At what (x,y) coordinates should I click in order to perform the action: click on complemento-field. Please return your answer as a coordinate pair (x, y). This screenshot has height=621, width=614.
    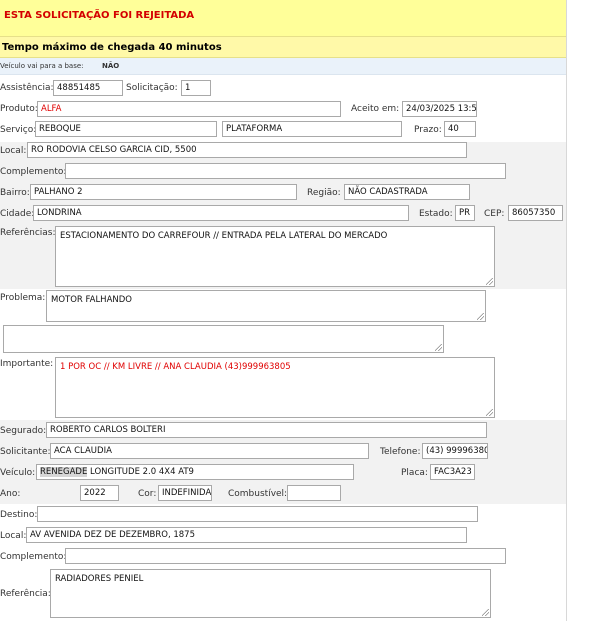
    Looking at the image, I should click on (285, 171).